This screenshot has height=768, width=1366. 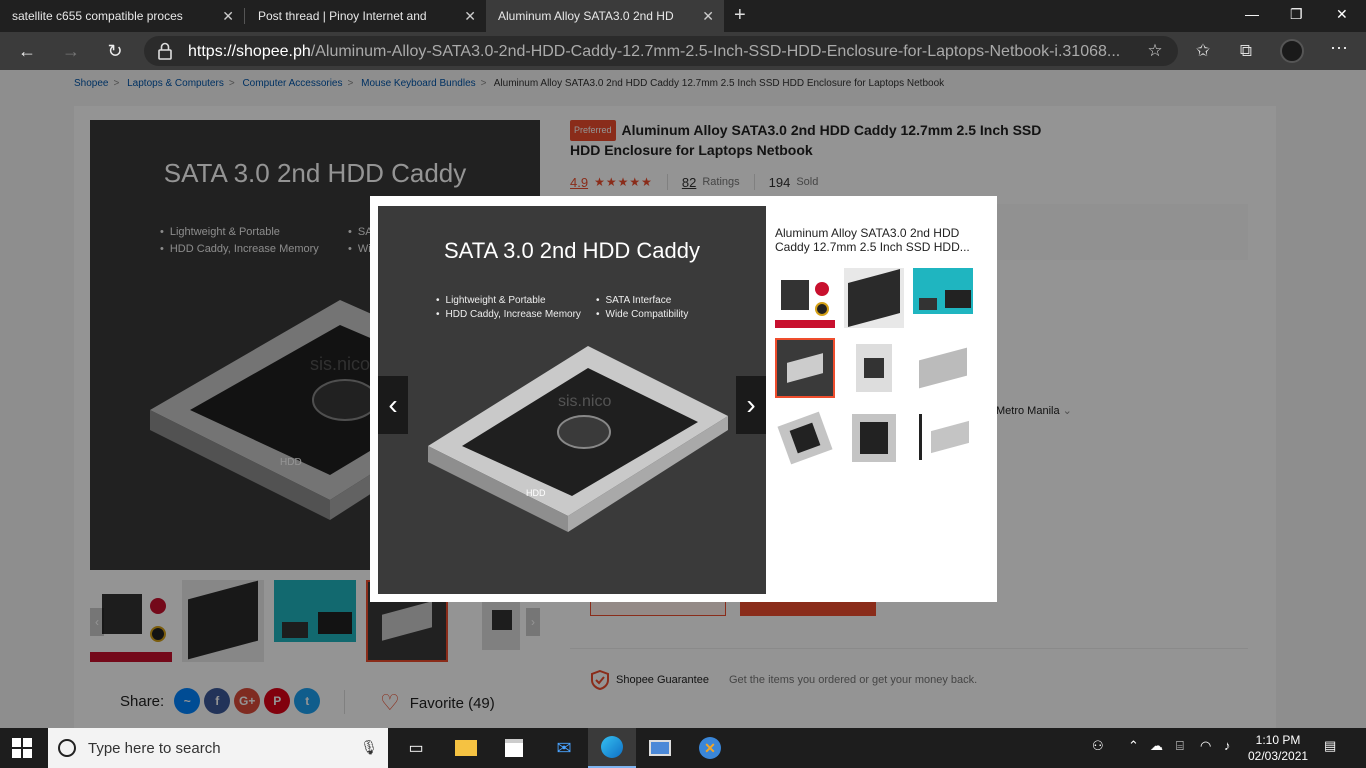 I want to click on hdd-caddy-illustration: HDD sis.nico, so click(x=578, y=439).